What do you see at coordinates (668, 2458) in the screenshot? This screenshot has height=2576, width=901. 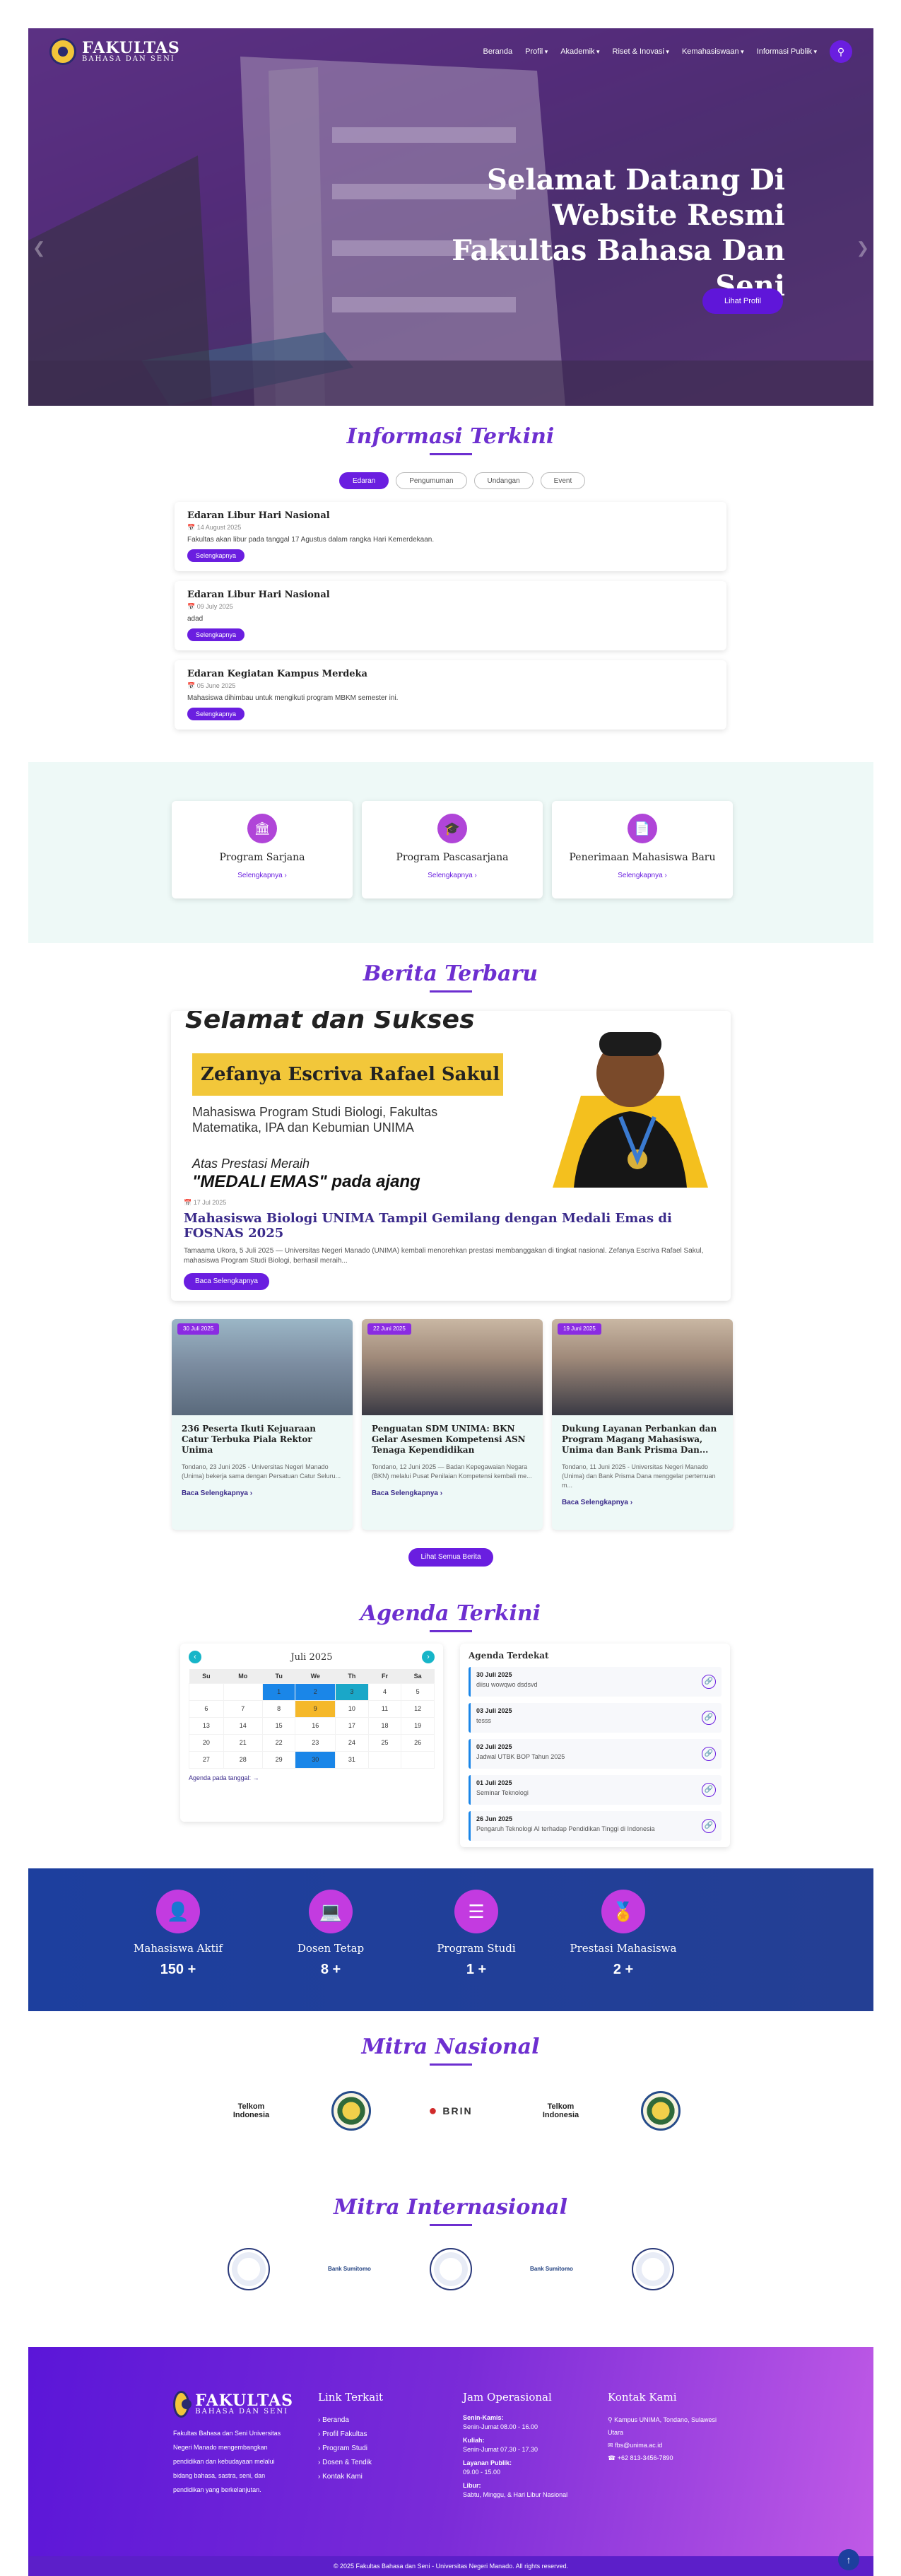 I see `contact-phone: ☎ +62 813-3456-7890` at bounding box center [668, 2458].